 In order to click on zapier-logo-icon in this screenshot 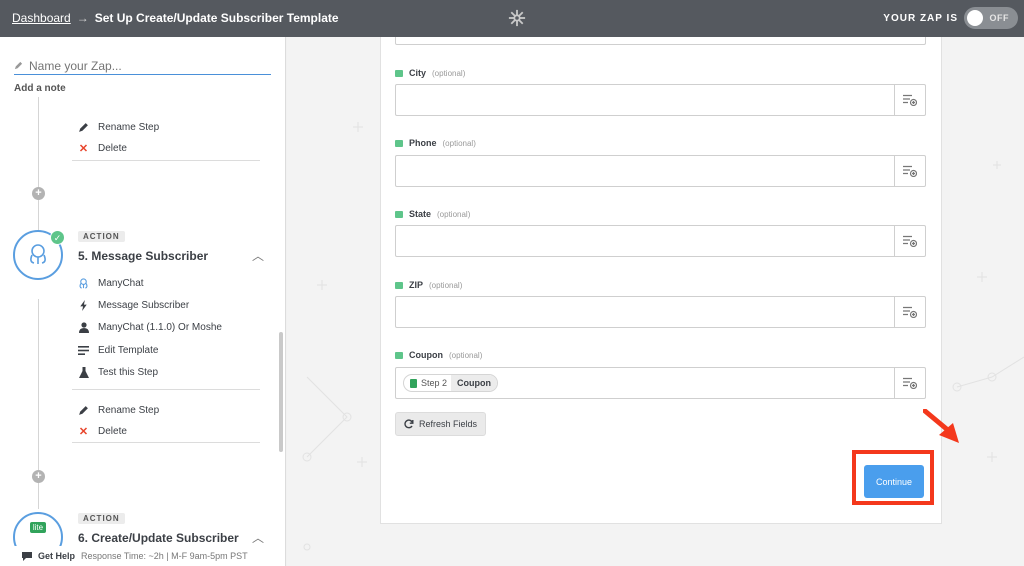, I will do `click(517, 18)`.